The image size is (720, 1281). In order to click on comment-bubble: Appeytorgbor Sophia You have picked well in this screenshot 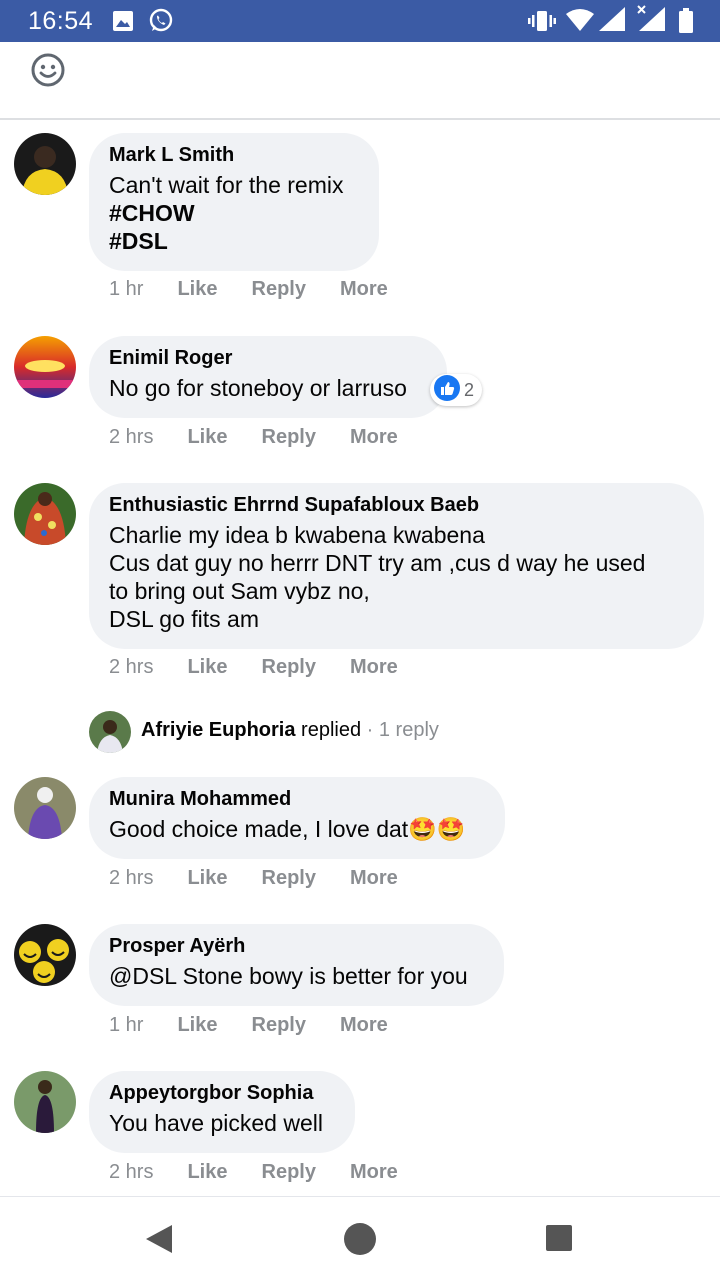, I will do `click(222, 1112)`.